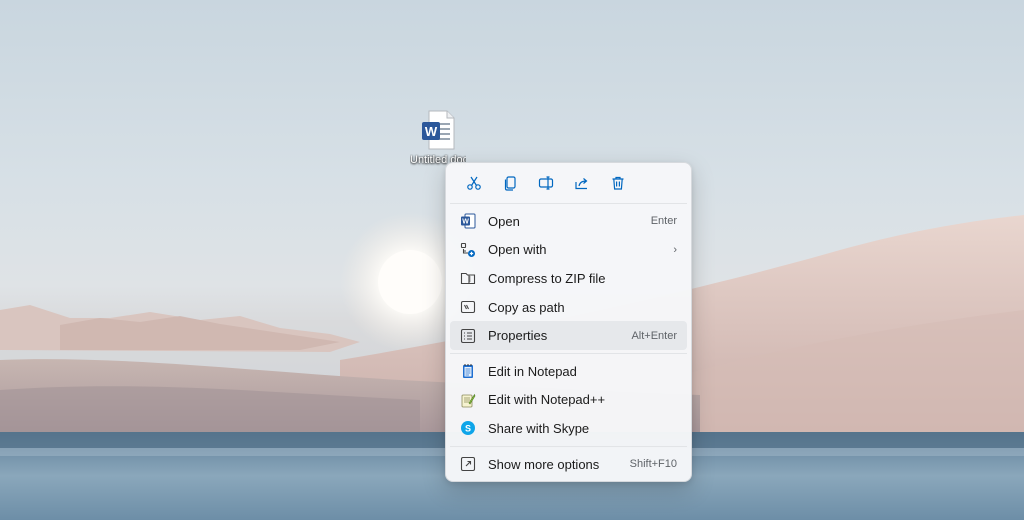  I want to click on word-icon: W, so click(468, 221).